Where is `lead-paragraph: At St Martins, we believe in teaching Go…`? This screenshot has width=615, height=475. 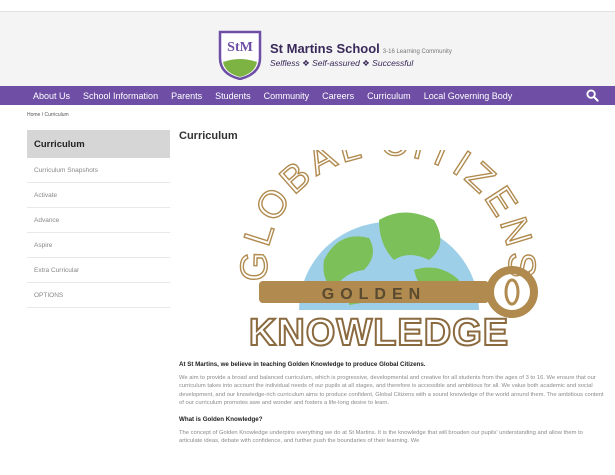 lead-paragraph: At St Martins, we believe in teaching Go… is located at coordinates (302, 364).